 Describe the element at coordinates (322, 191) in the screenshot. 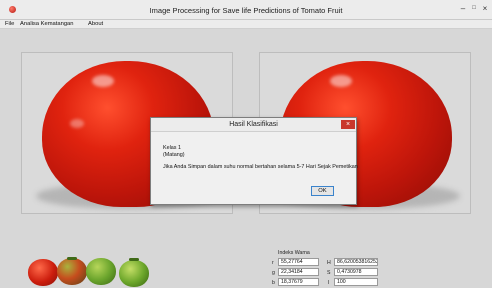

I see `ok-button: OK` at that location.